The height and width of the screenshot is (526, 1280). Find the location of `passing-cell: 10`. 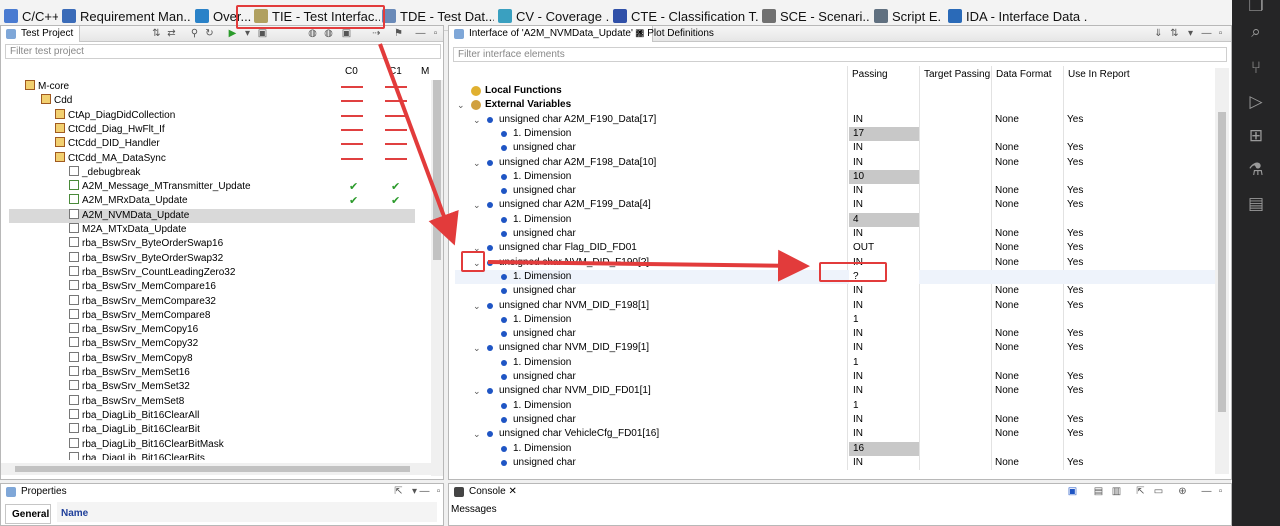

passing-cell: 10 is located at coordinates (884, 176).